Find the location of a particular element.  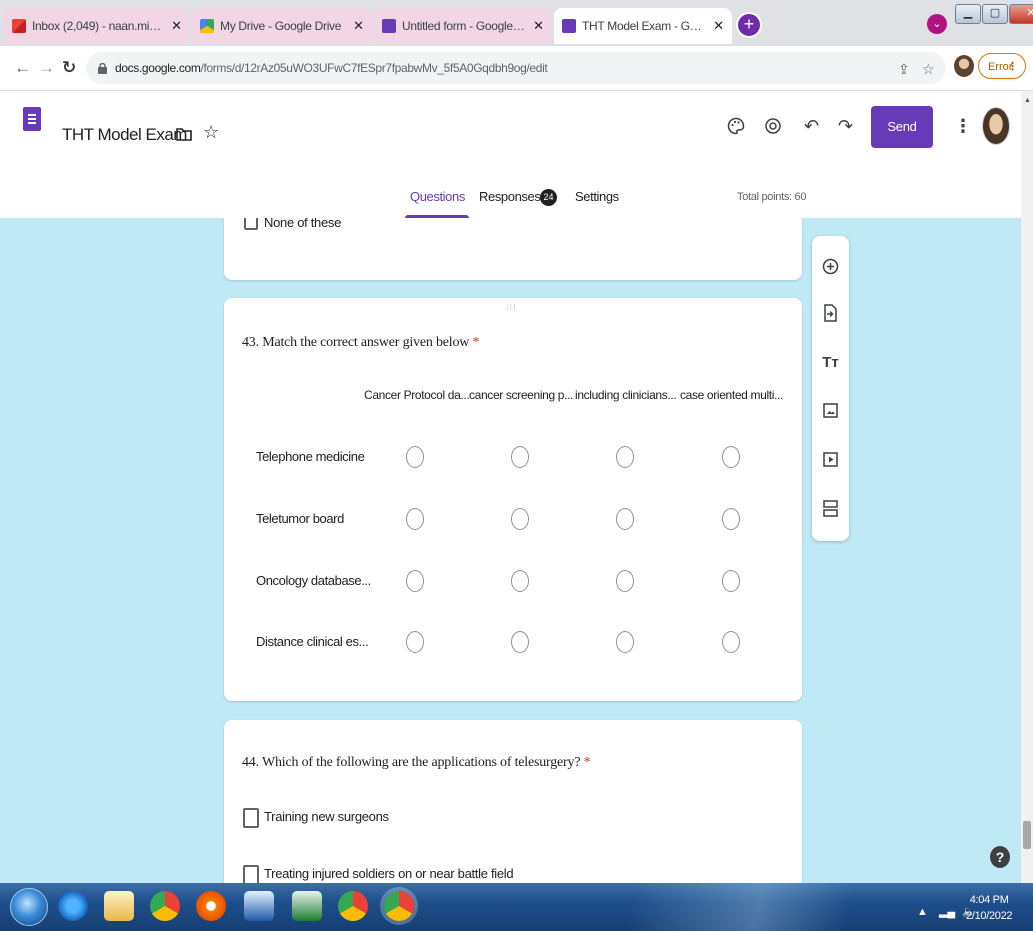

preview-eye-icon is located at coordinates (773, 128).